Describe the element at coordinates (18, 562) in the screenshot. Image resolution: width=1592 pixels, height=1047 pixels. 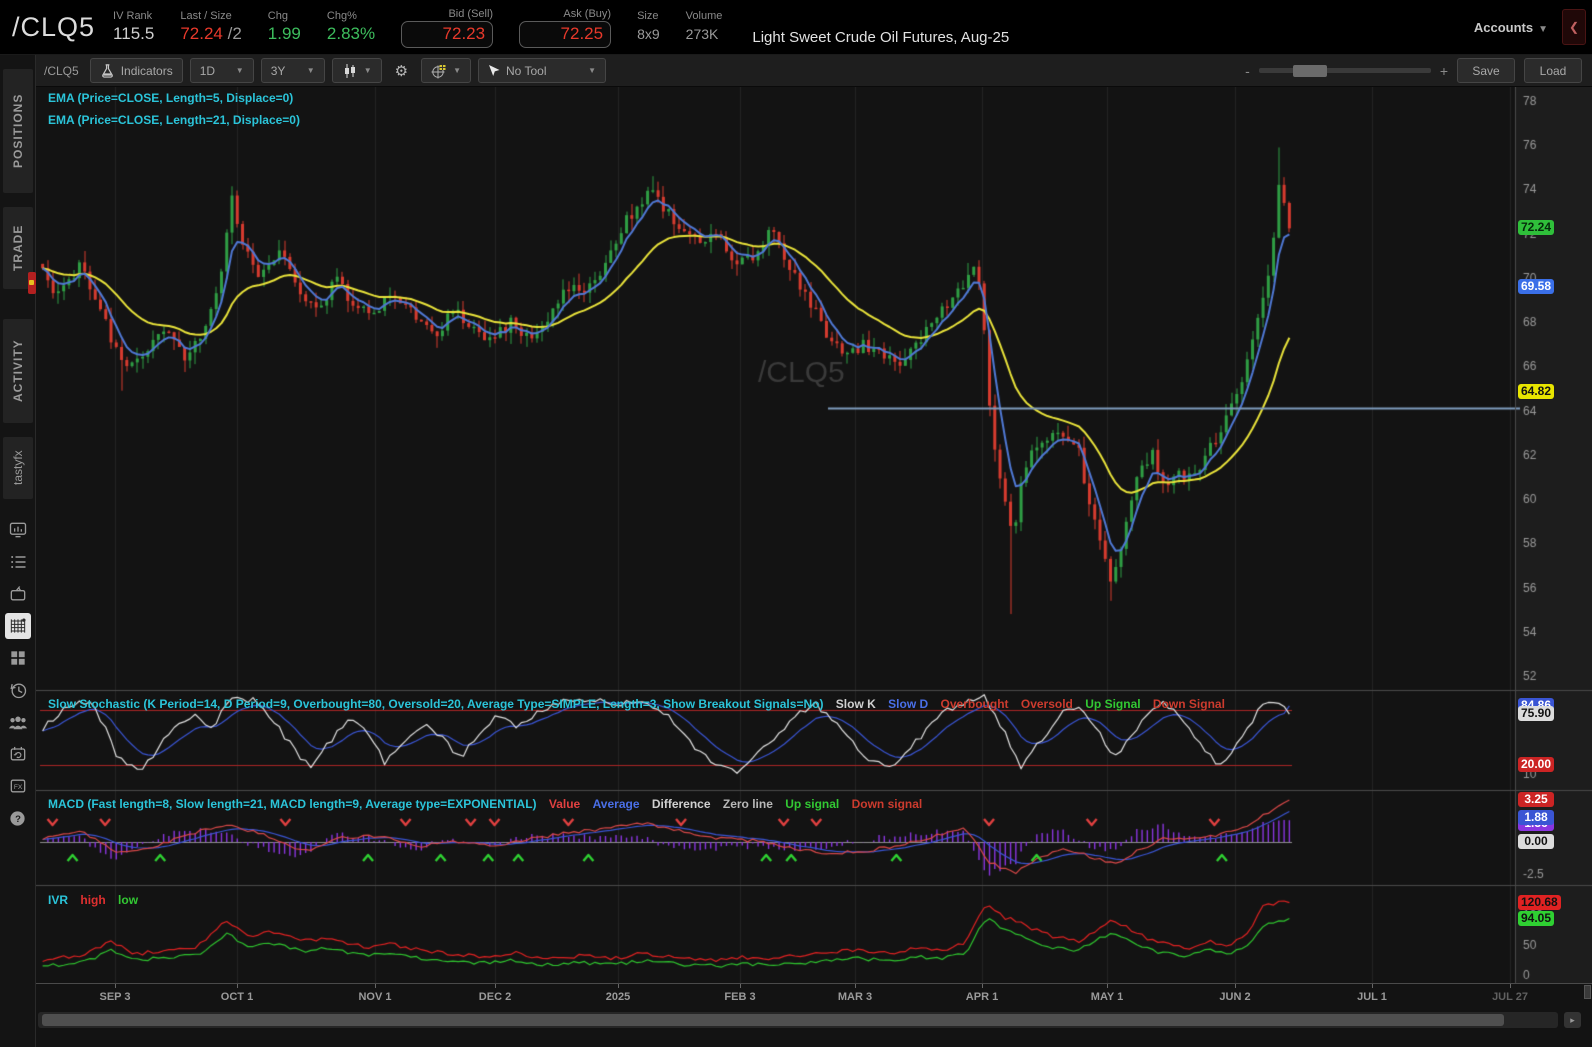
I see `watchlist-icon` at that location.